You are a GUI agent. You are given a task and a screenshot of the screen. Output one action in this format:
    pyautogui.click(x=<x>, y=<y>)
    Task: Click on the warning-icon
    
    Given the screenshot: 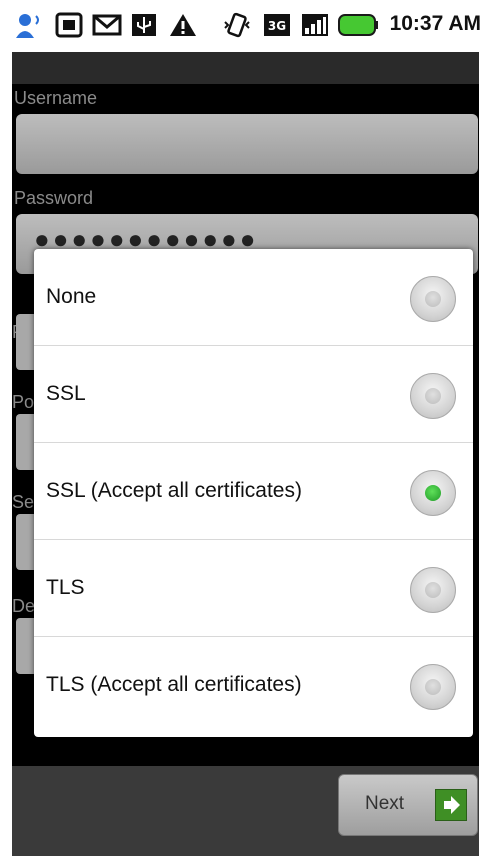 What is the action you would take?
    pyautogui.click(x=183, y=25)
    